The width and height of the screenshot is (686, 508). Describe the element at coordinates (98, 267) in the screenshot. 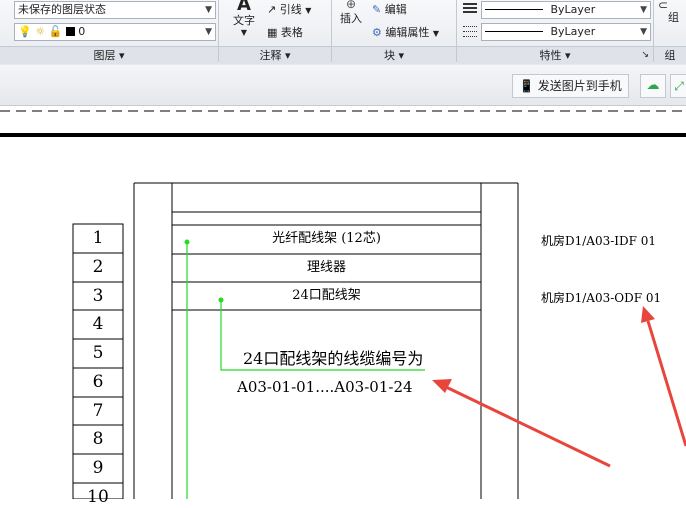

I see `row-number: 2` at that location.